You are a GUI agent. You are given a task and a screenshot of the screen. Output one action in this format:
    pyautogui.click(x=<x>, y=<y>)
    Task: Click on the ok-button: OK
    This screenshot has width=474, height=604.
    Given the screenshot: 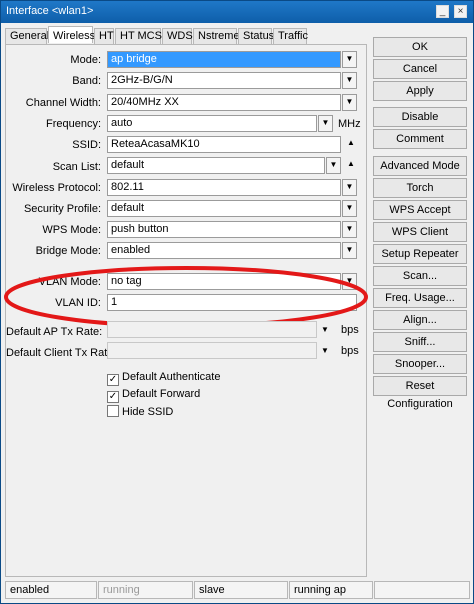 What is the action you would take?
    pyautogui.click(x=420, y=47)
    